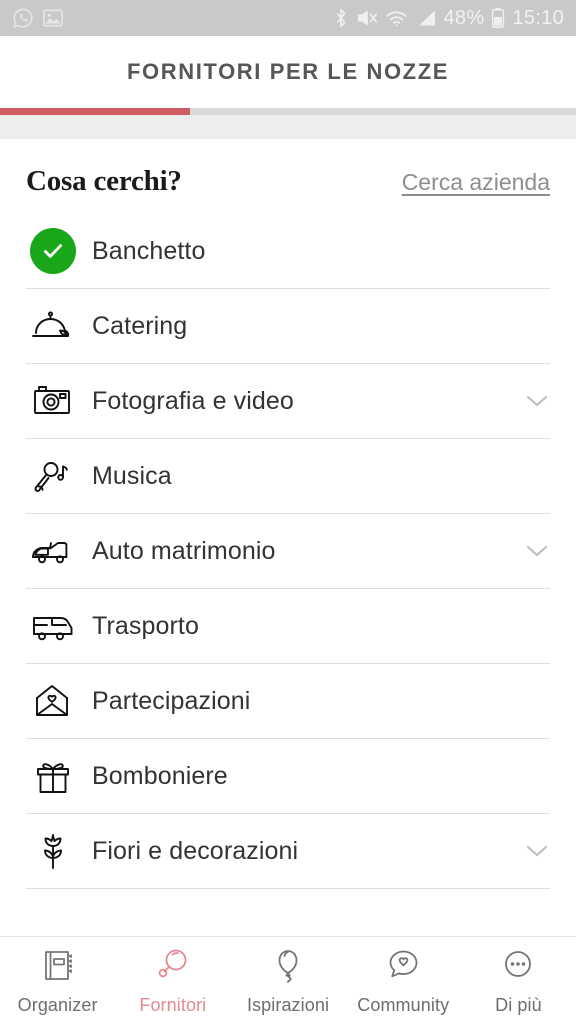 This screenshot has width=576, height=1024. Describe the element at coordinates (518, 1004) in the screenshot. I see `nav-item-label: Di più` at that location.